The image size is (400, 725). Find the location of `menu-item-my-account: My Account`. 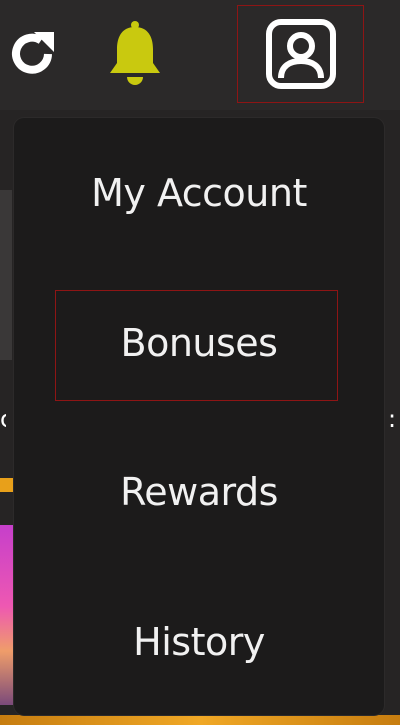

menu-item-my-account: My Account is located at coordinates (199, 193).